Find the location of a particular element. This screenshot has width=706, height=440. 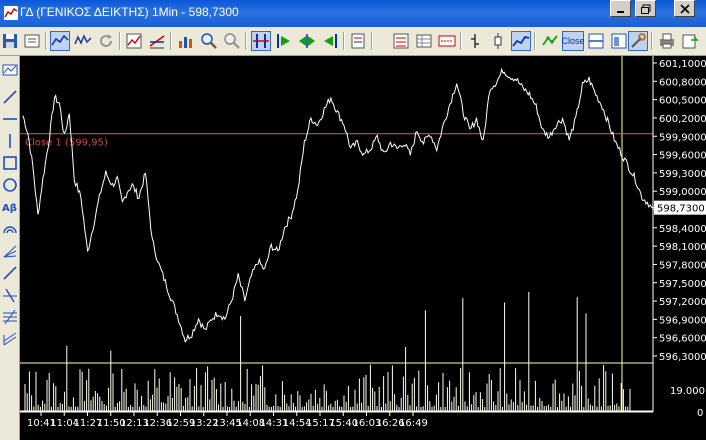

channel-icon is located at coordinates (10, 295).